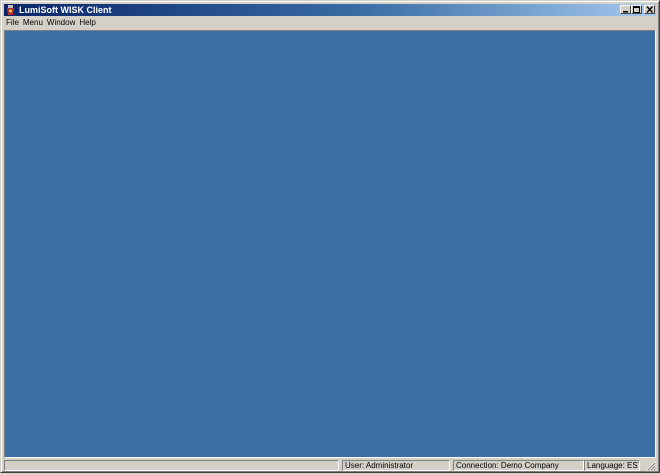 The width and height of the screenshot is (660, 474). Describe the element at coordinates (65, 10) in the screenshot. I see `window-title: LumiSoft WISK Client` at that location.